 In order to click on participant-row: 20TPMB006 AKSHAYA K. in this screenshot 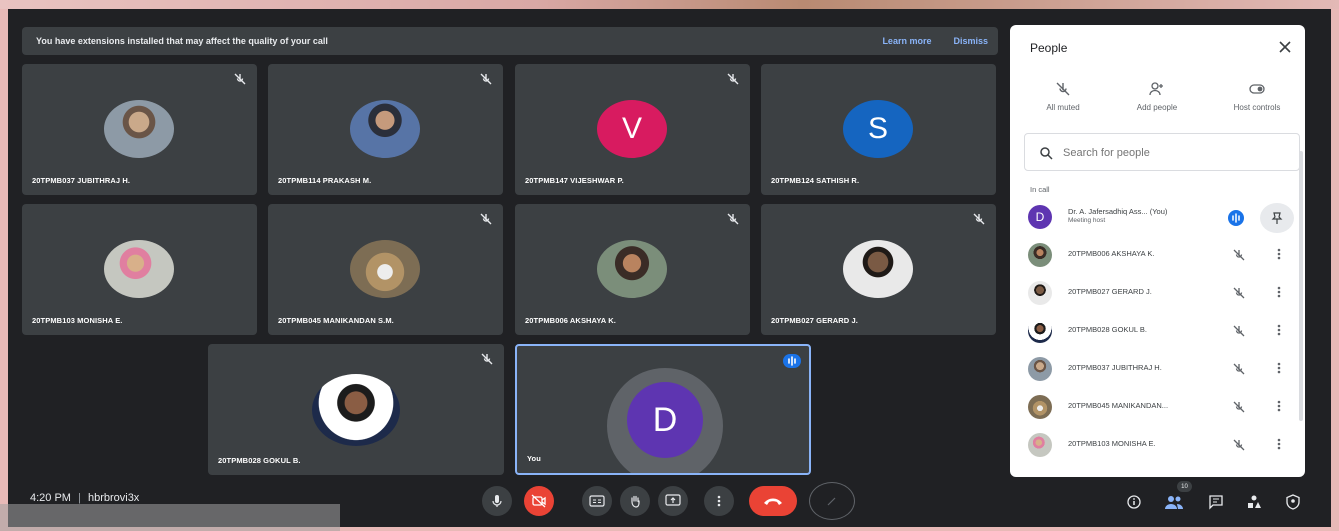, I will do `click(1157, 255)`.